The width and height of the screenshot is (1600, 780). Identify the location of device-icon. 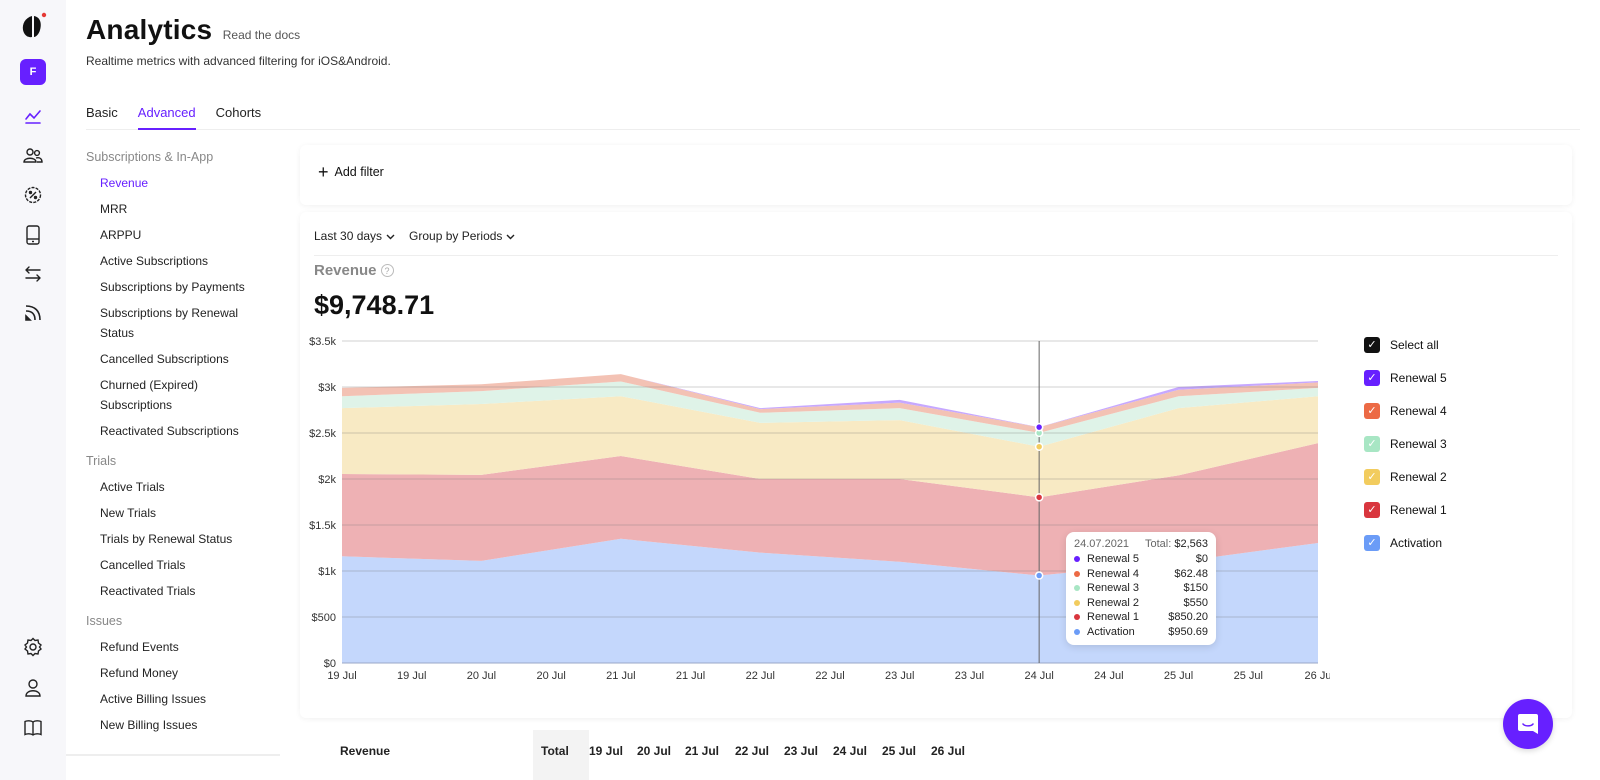
(33, 235).